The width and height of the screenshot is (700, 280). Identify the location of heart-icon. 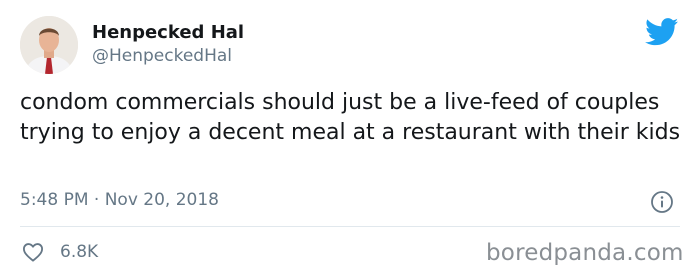
(33, 252).